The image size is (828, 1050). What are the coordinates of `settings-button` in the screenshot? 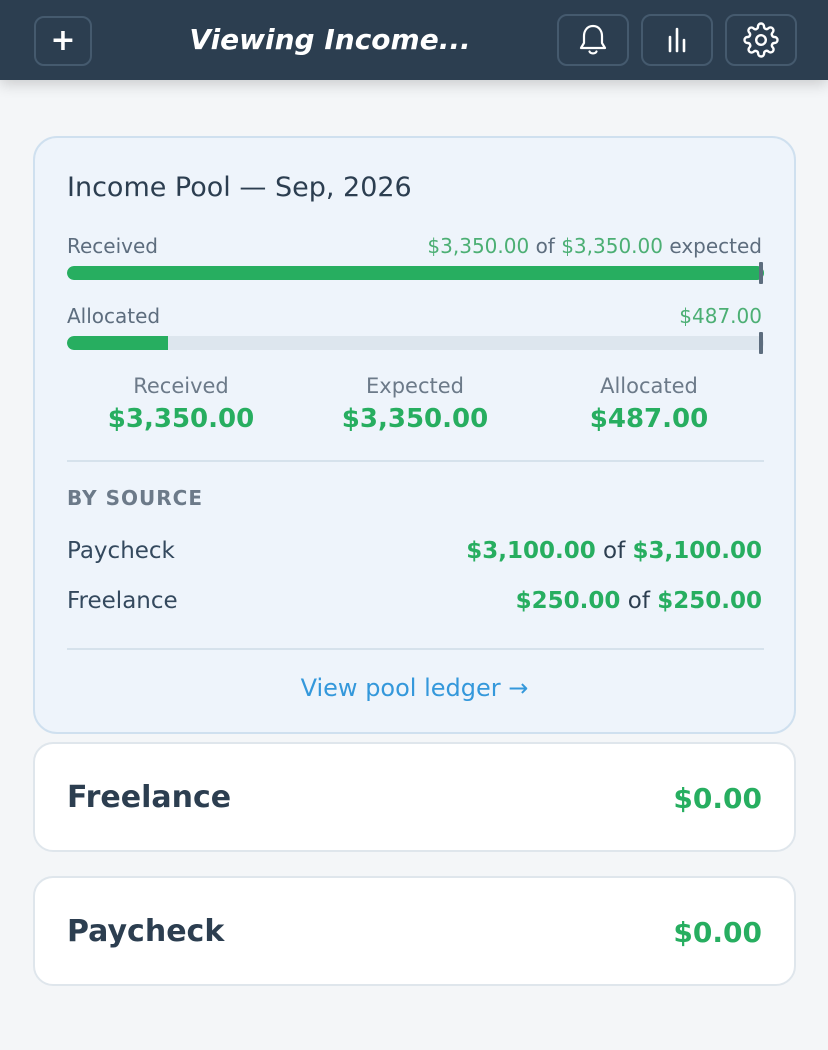 It's located at (761, 40).